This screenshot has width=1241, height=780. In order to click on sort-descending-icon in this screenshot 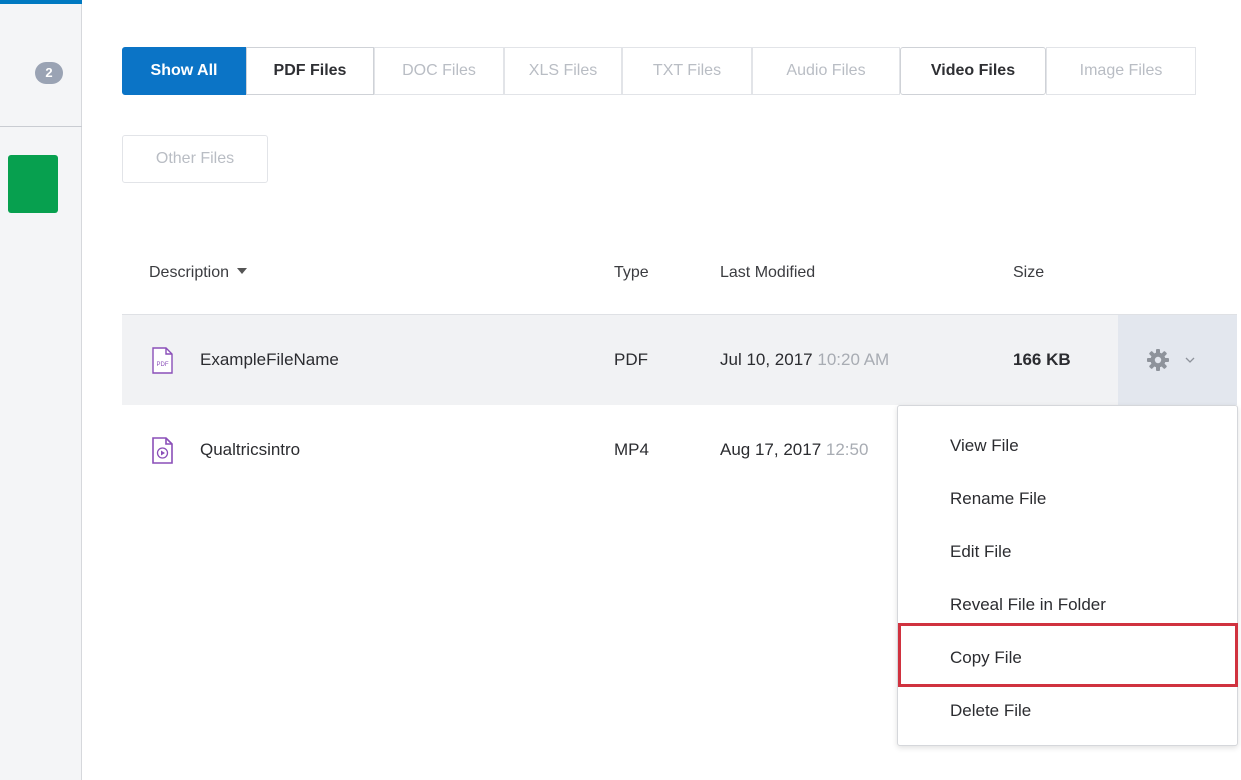, I will do `click(242, 271)`.